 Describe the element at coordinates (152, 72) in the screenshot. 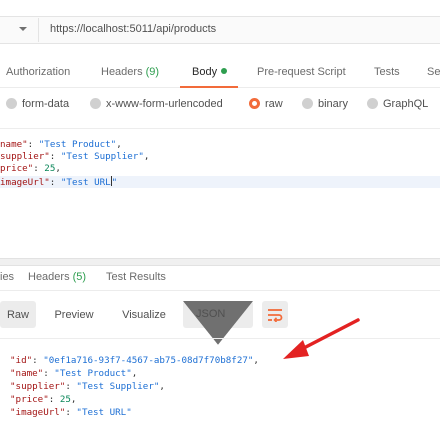

I see `tab-headers-count: (9)` at that location.